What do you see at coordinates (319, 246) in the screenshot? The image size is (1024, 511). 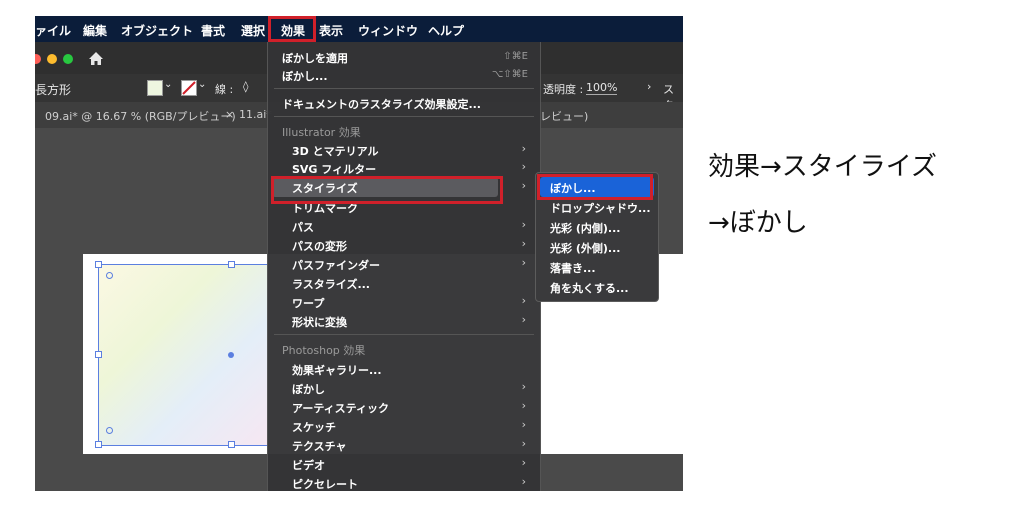 I see `menu-item-distort-transform: パスの変形` at bounding box center [319, 246].